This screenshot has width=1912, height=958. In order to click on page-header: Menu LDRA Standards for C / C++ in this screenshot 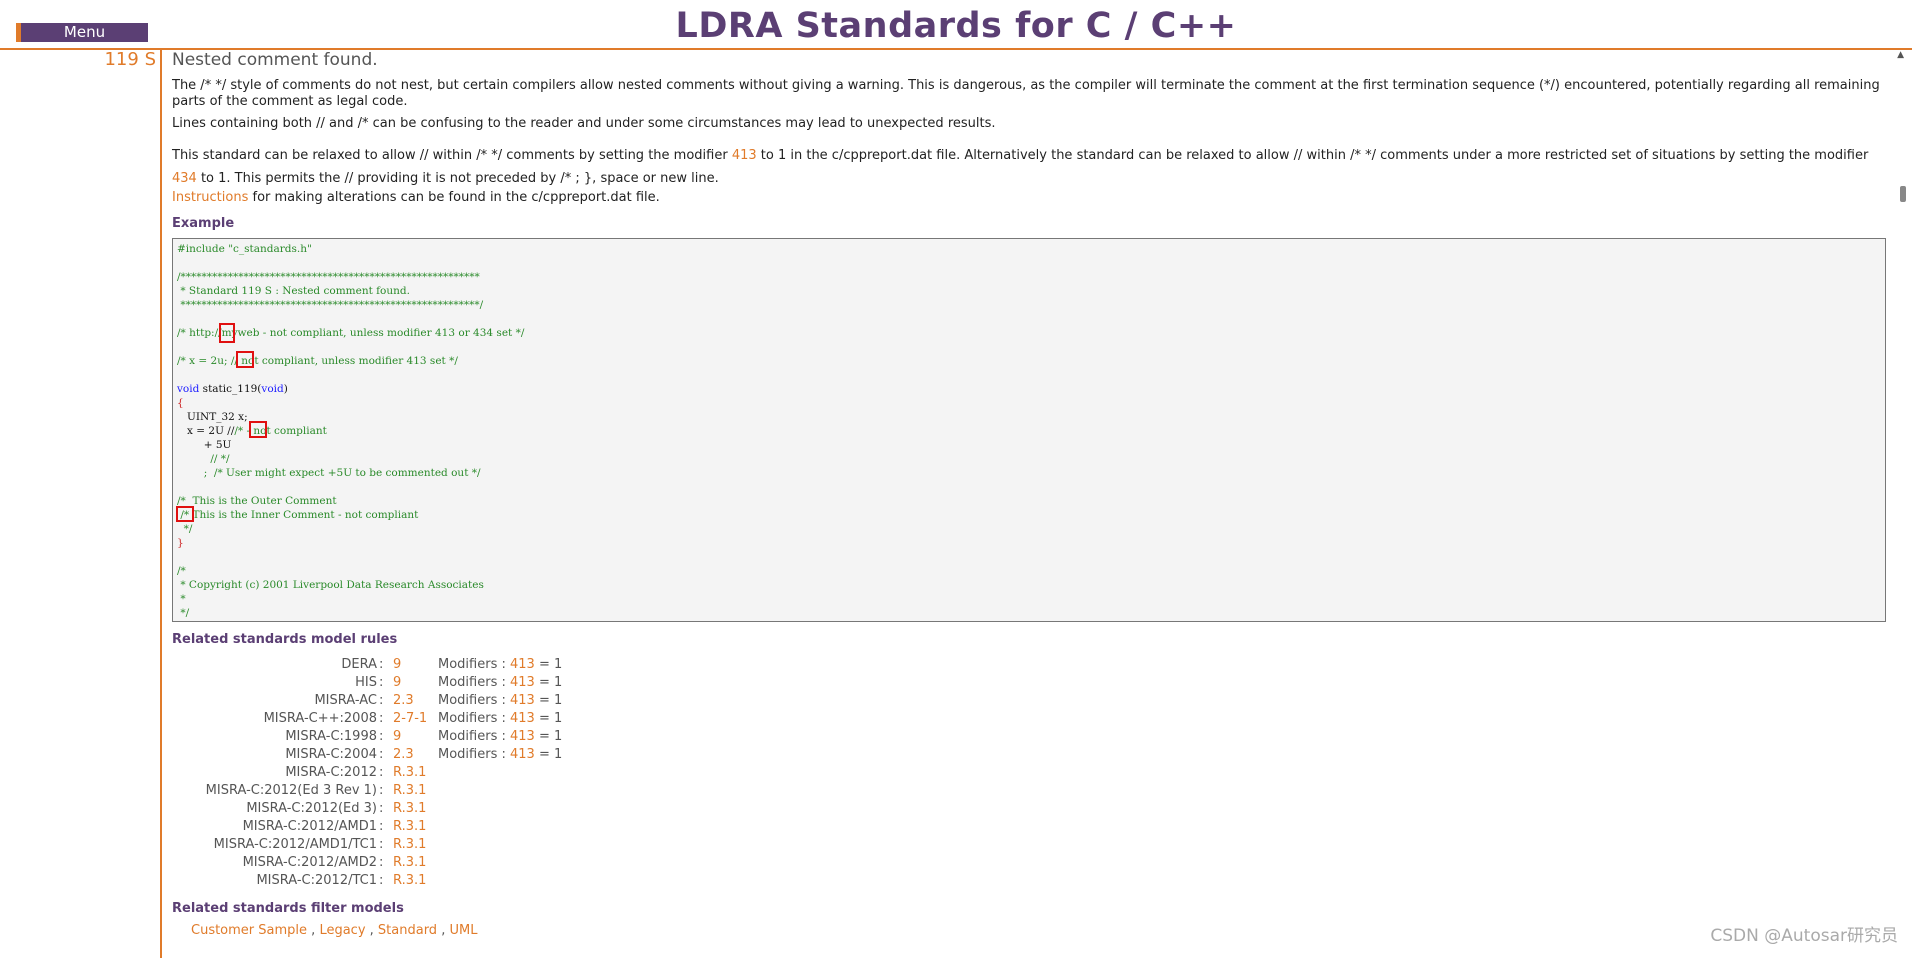, I will do `click(956, 25)`.